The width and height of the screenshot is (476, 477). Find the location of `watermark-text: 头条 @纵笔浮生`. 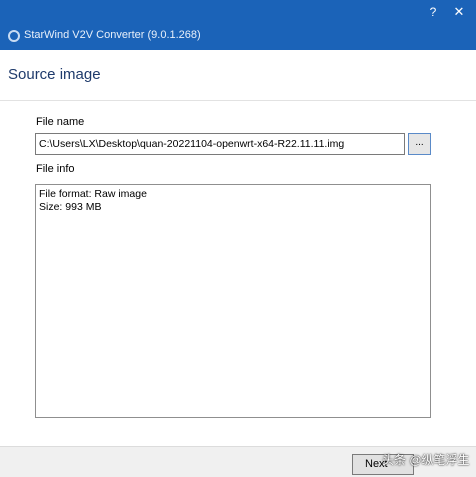

watermark-text: 头条 @纵笔浮生 is located at coordinates (426, 460).